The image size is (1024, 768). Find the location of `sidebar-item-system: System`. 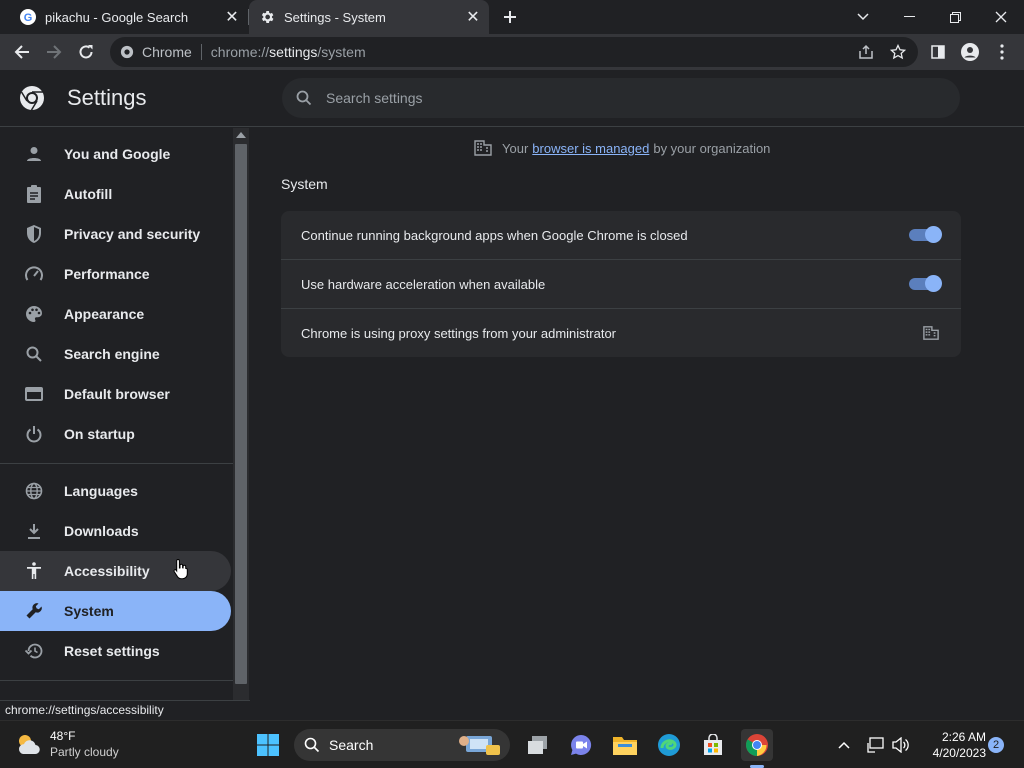

sidebar-item-system: System is located at coordinates (115, 611).